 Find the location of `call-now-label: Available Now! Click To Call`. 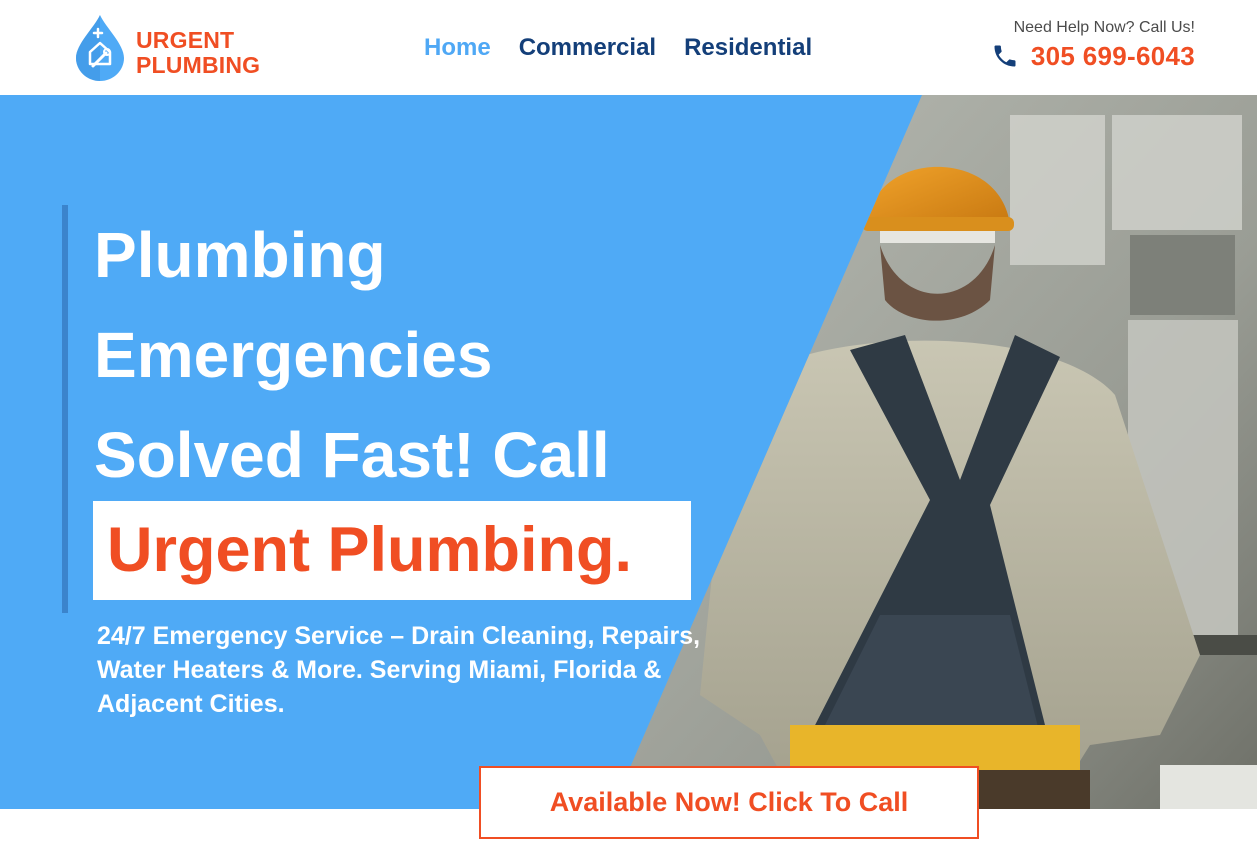

call-now-label: Available Now! Click To Call is located at coordinates (729, 802).